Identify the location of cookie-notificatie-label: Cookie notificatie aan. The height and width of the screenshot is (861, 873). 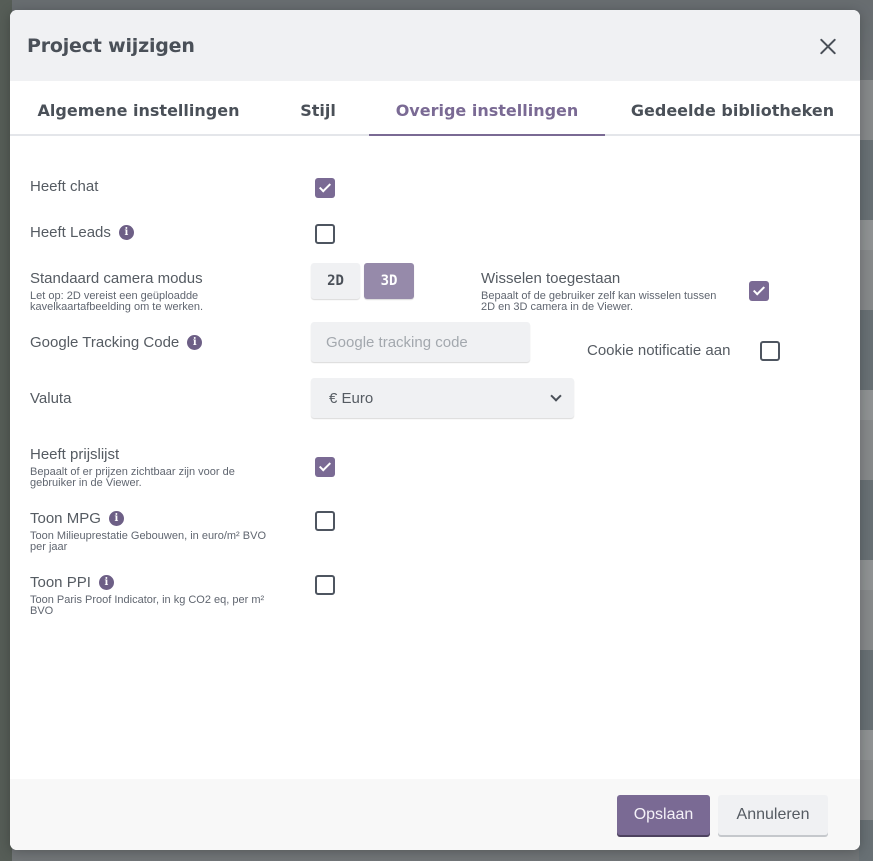
(658, 350).